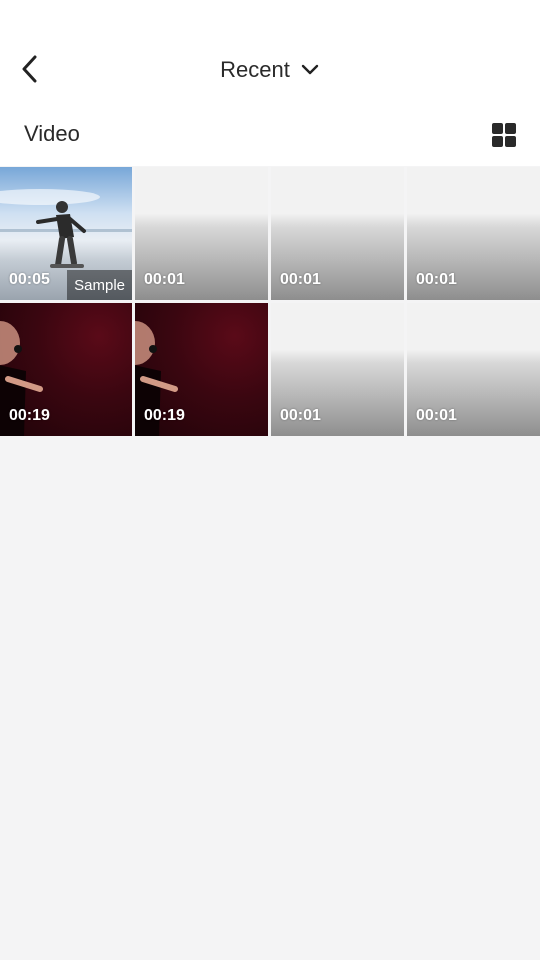 Image resolution: width=540 pixels, height=960 pixels. Describe the element at coordinates (310, 70) in the screenshot. I see `chevron-down-icon` at that location.